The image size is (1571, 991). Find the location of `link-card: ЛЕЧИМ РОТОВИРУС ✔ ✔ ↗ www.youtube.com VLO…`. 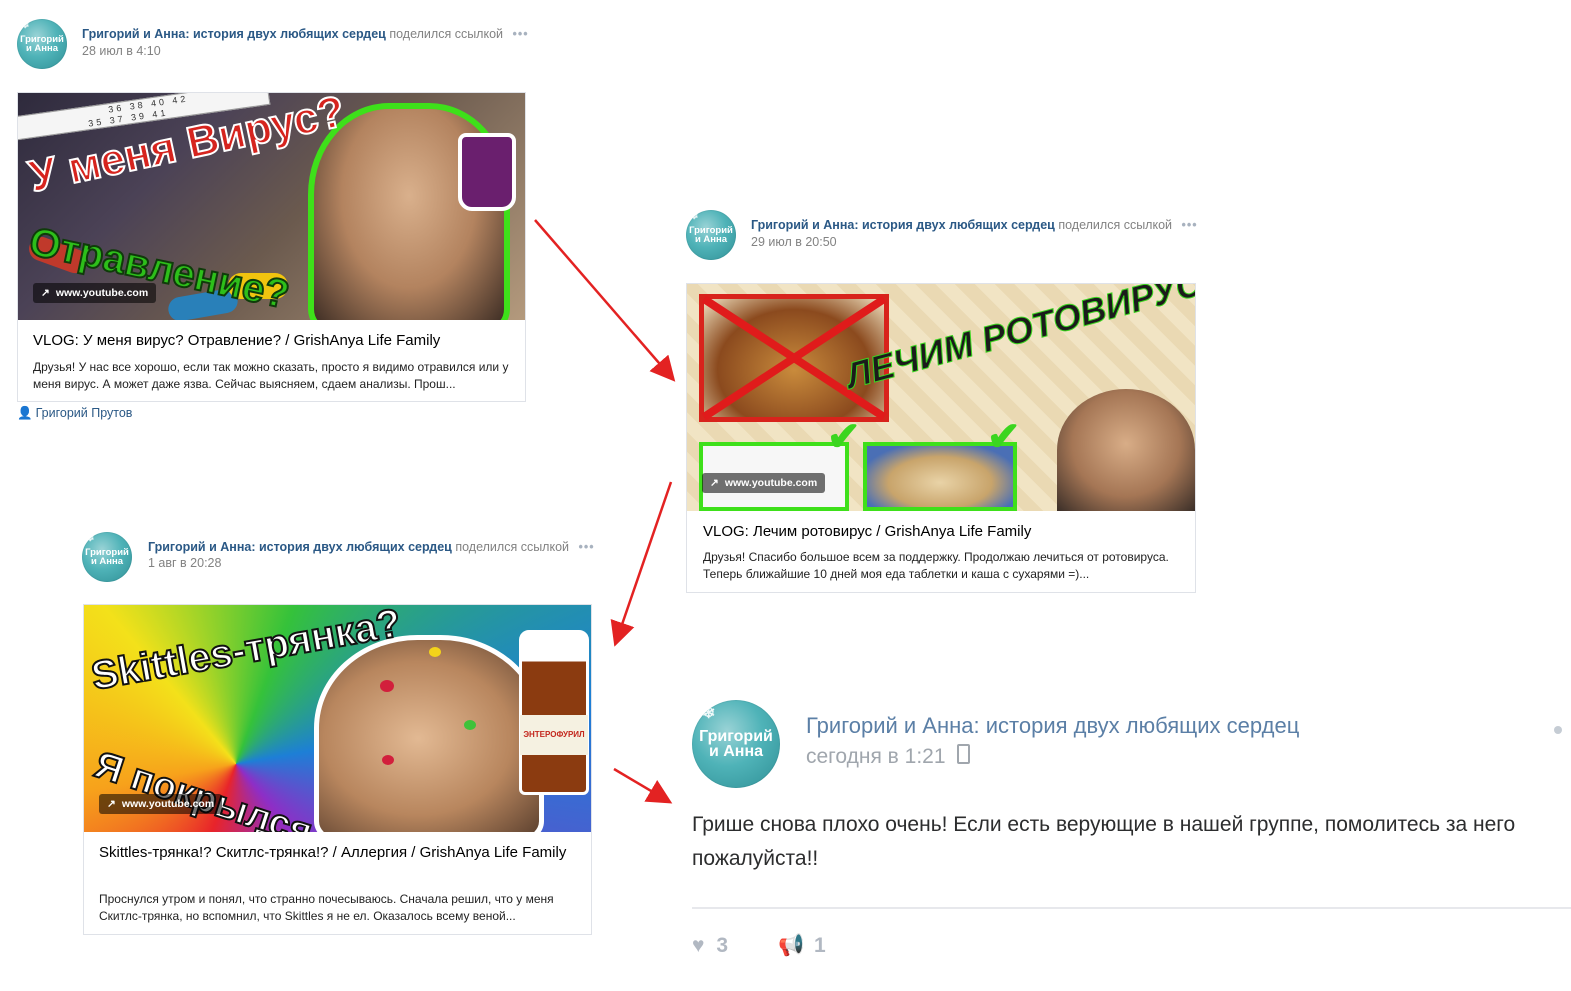

link-card: ЛЕЧИМ РОТОВИРУС ✔ ✔ ↗ www.youtube.com VLO… is located at coordinates (941, 438).